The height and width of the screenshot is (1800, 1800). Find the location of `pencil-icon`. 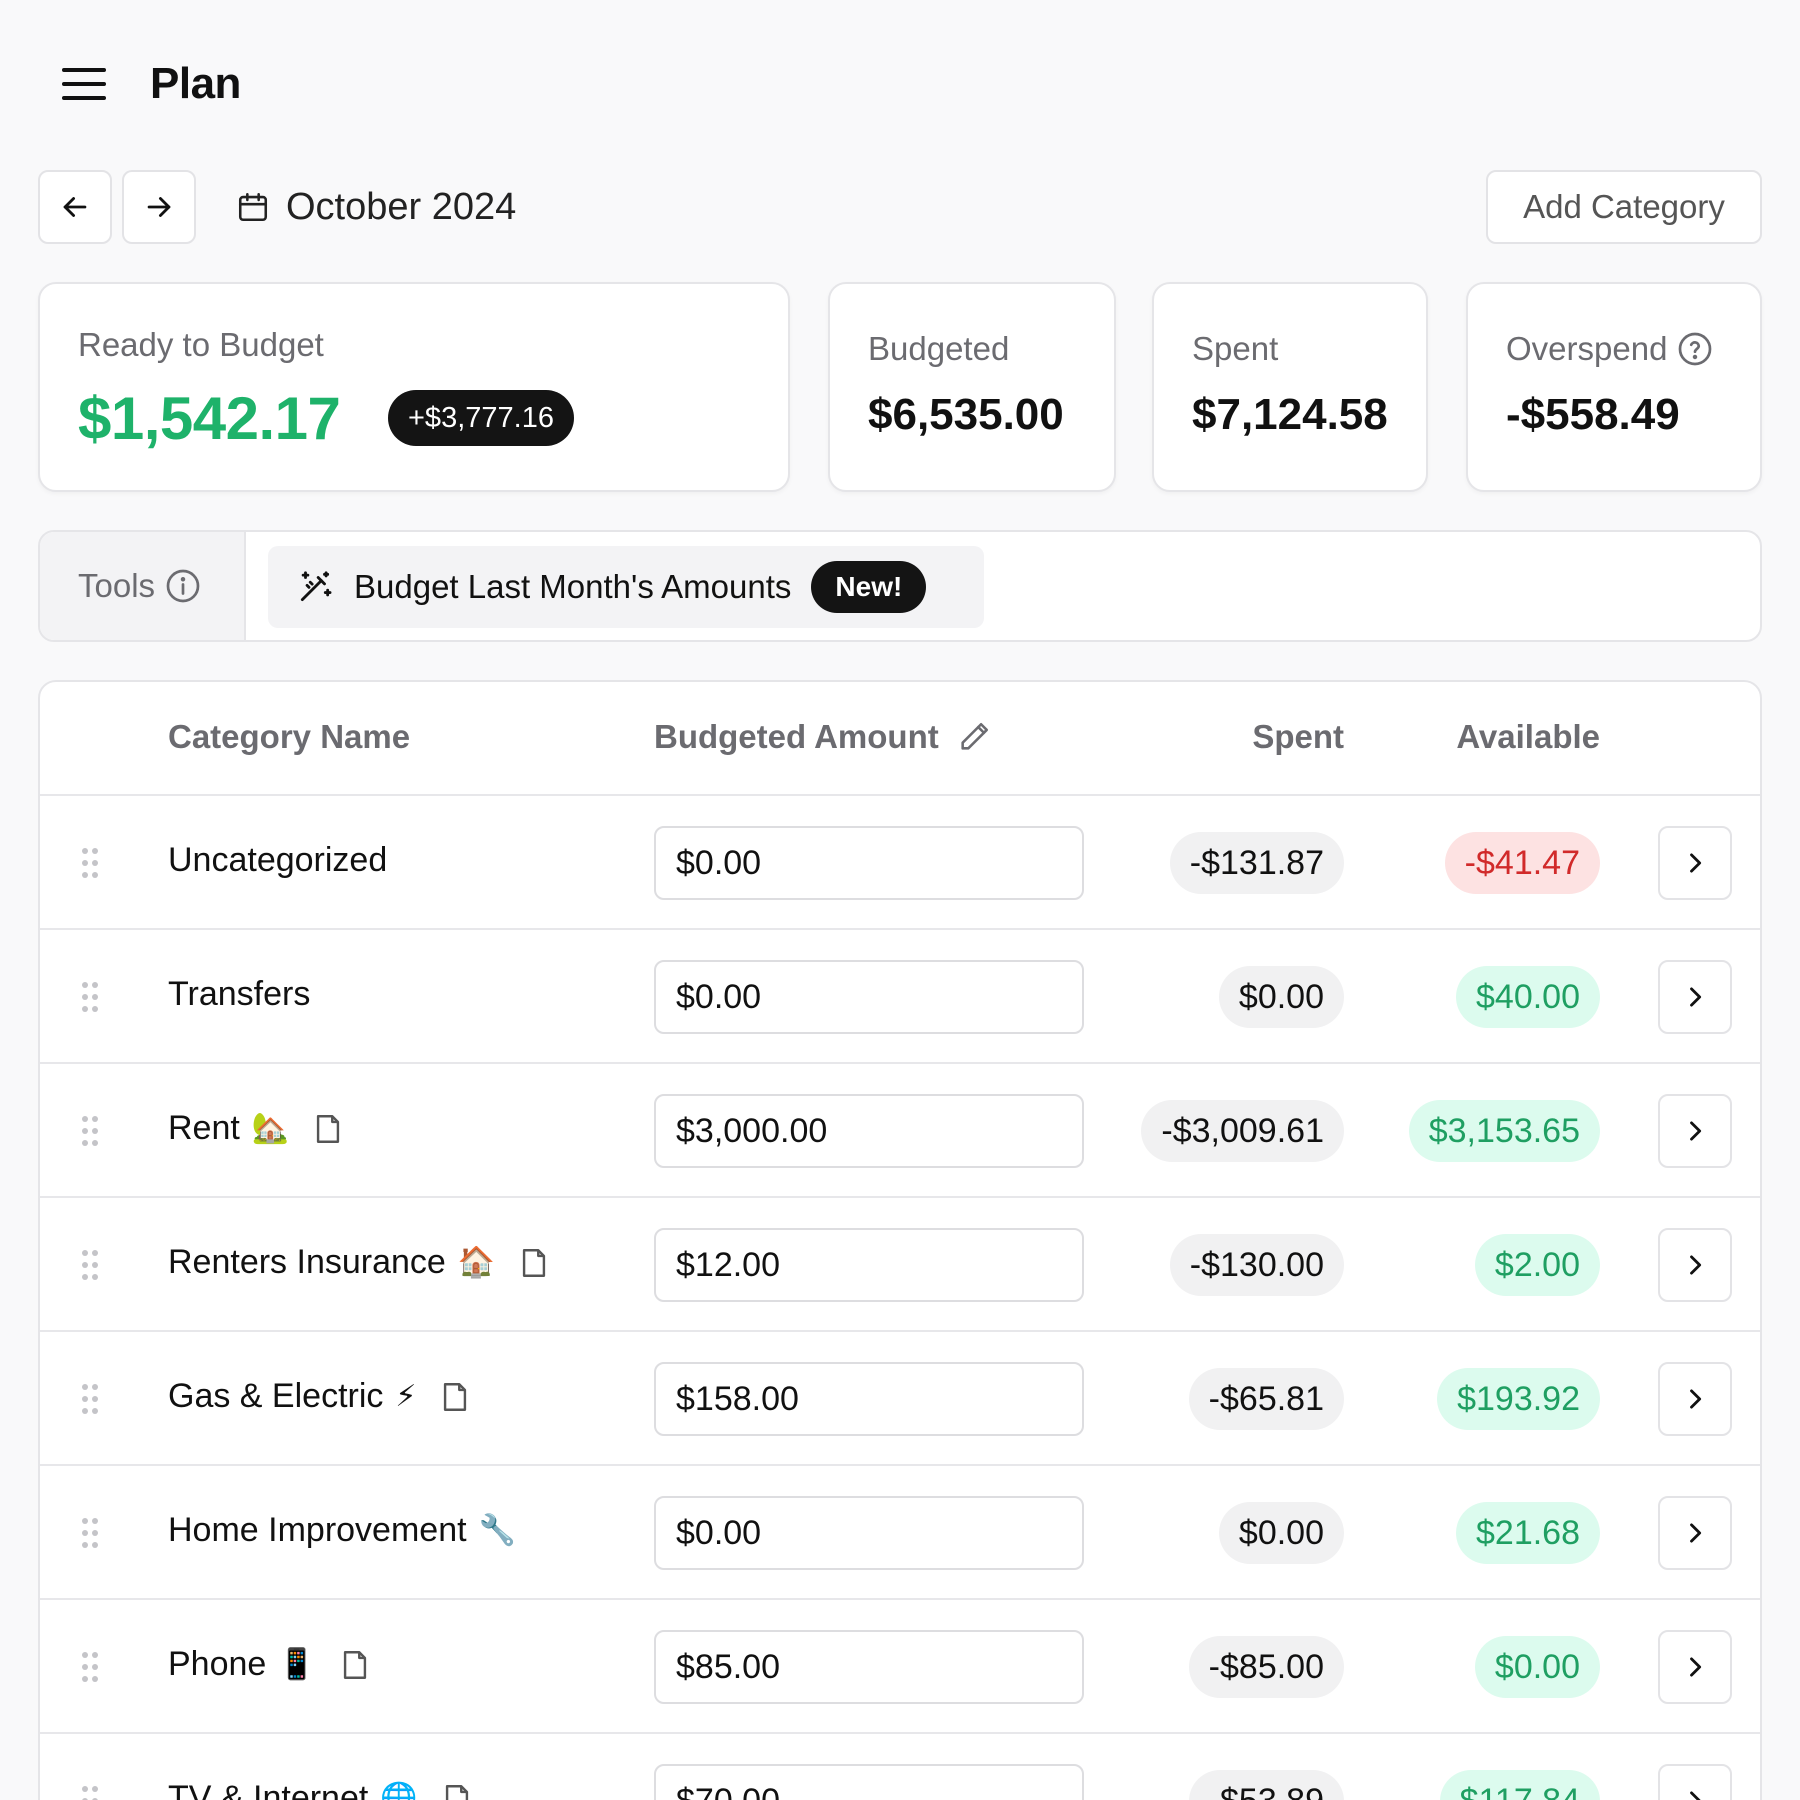

pencil-icon is located at coordinates (974, 737).